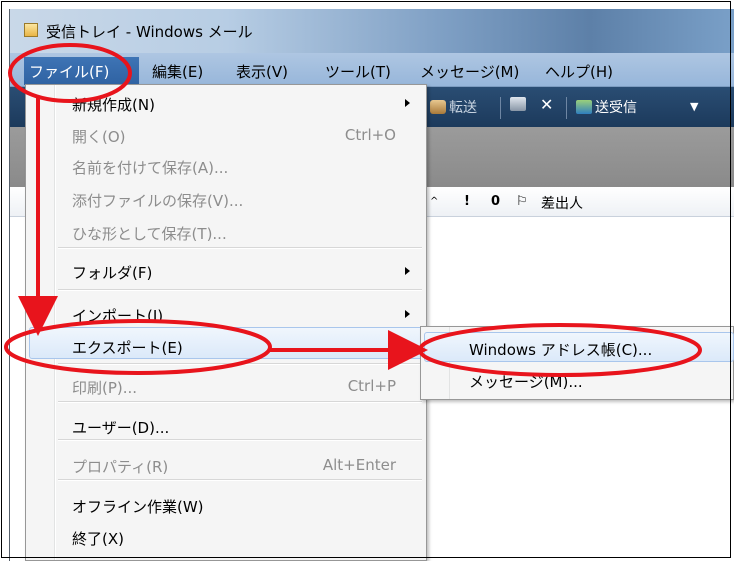  Describe the element at coordinates (226, 346) in the screenshot. I see `menu-item-export: エクスポート(E)` at that location.